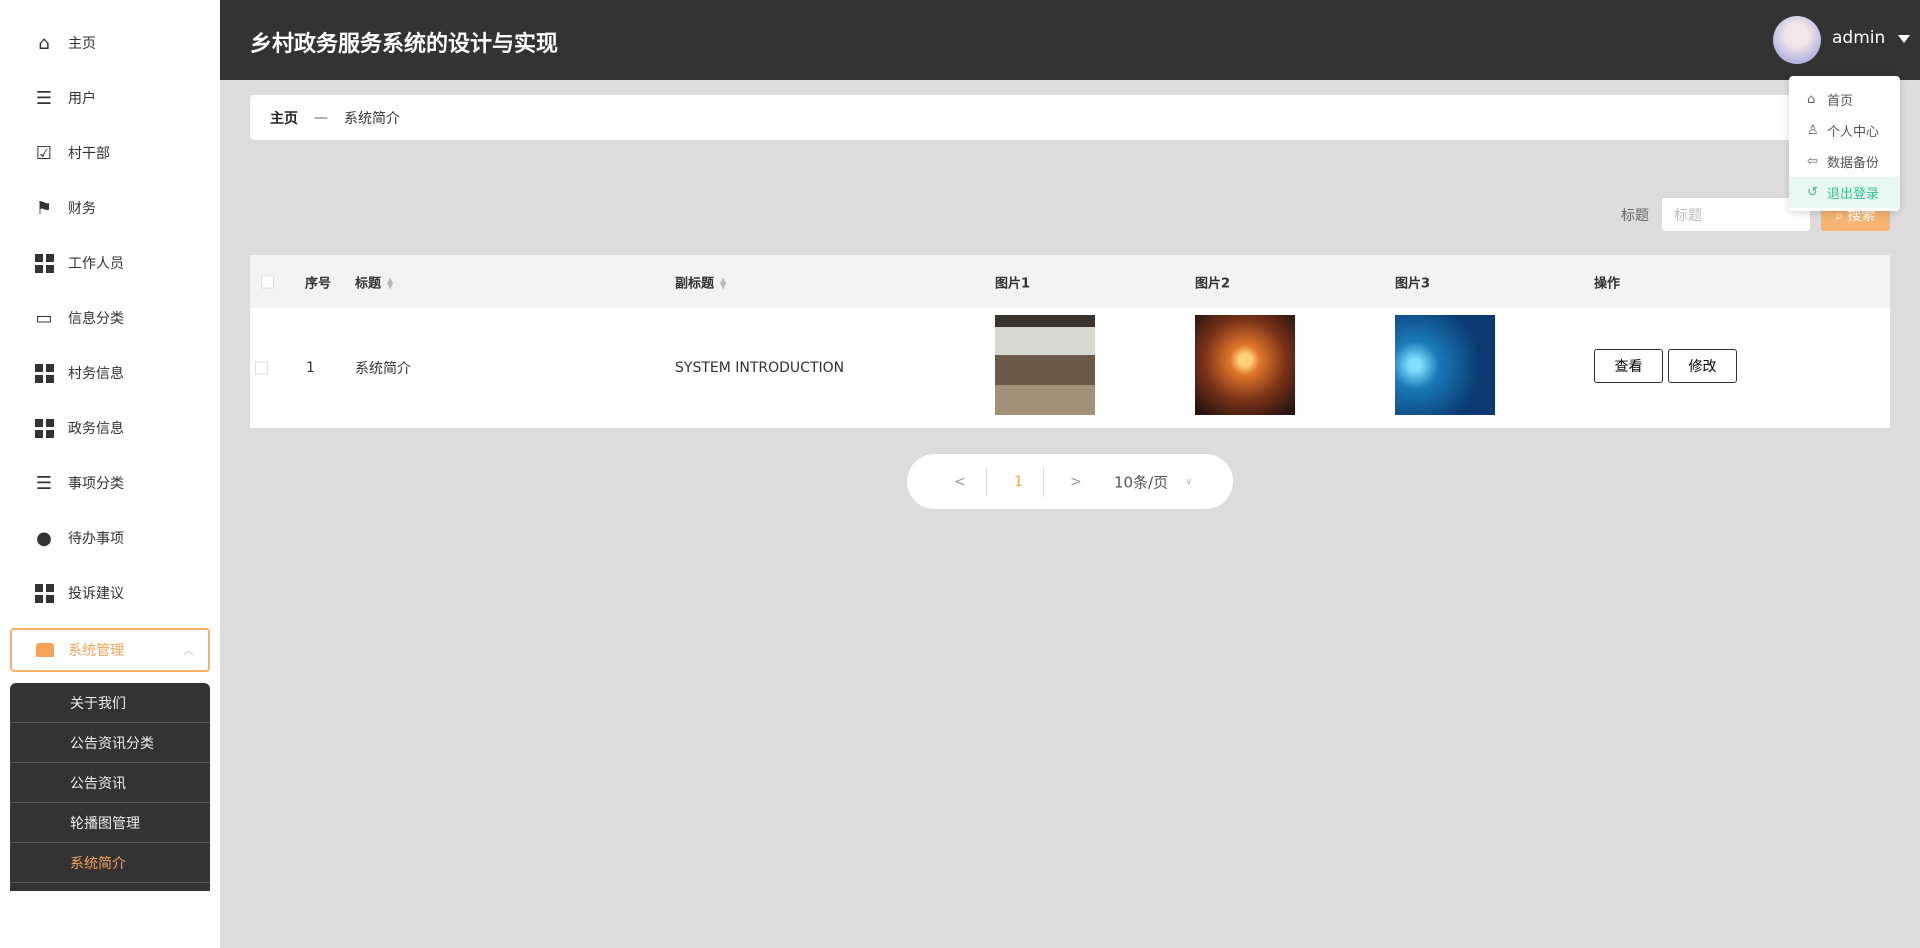 This screenshot has width=1920, height=948. I want to click on submenu: 关于我们 公告资讯分类 公告资讯 轮播图管理 系统简介, so click(110, 787).